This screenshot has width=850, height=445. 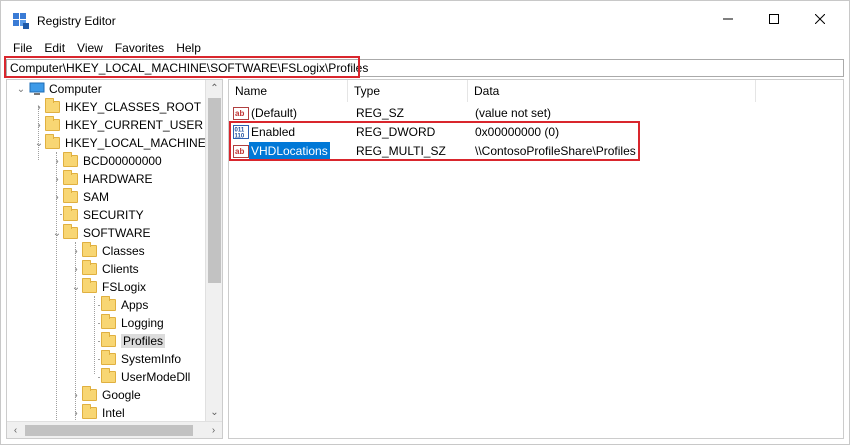 What do you see at coordinates (434, 141) in the screenshot?
I see `values-highlight-box` at bounding box center [434, 141].